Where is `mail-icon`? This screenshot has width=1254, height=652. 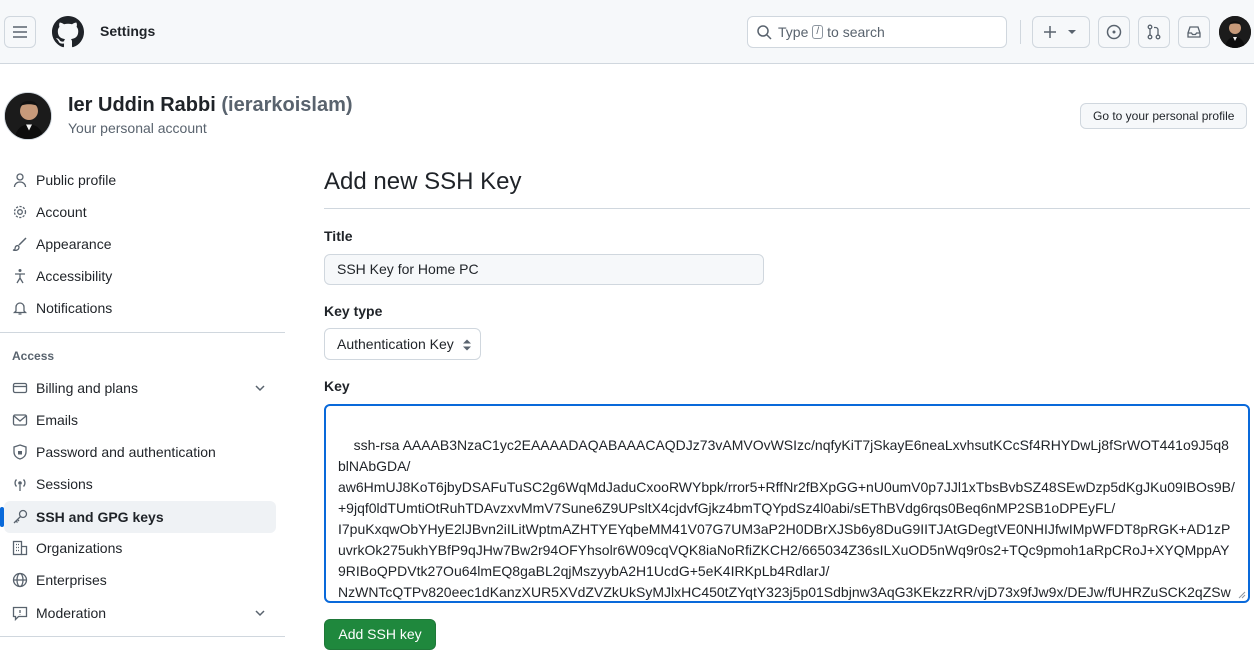
mail-icon is located at coordinates (20, 420).